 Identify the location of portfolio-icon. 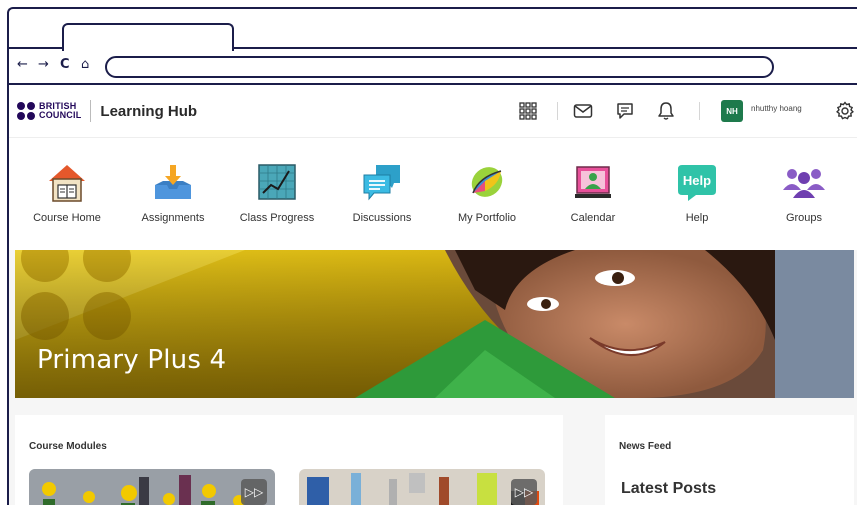
(487, 182).